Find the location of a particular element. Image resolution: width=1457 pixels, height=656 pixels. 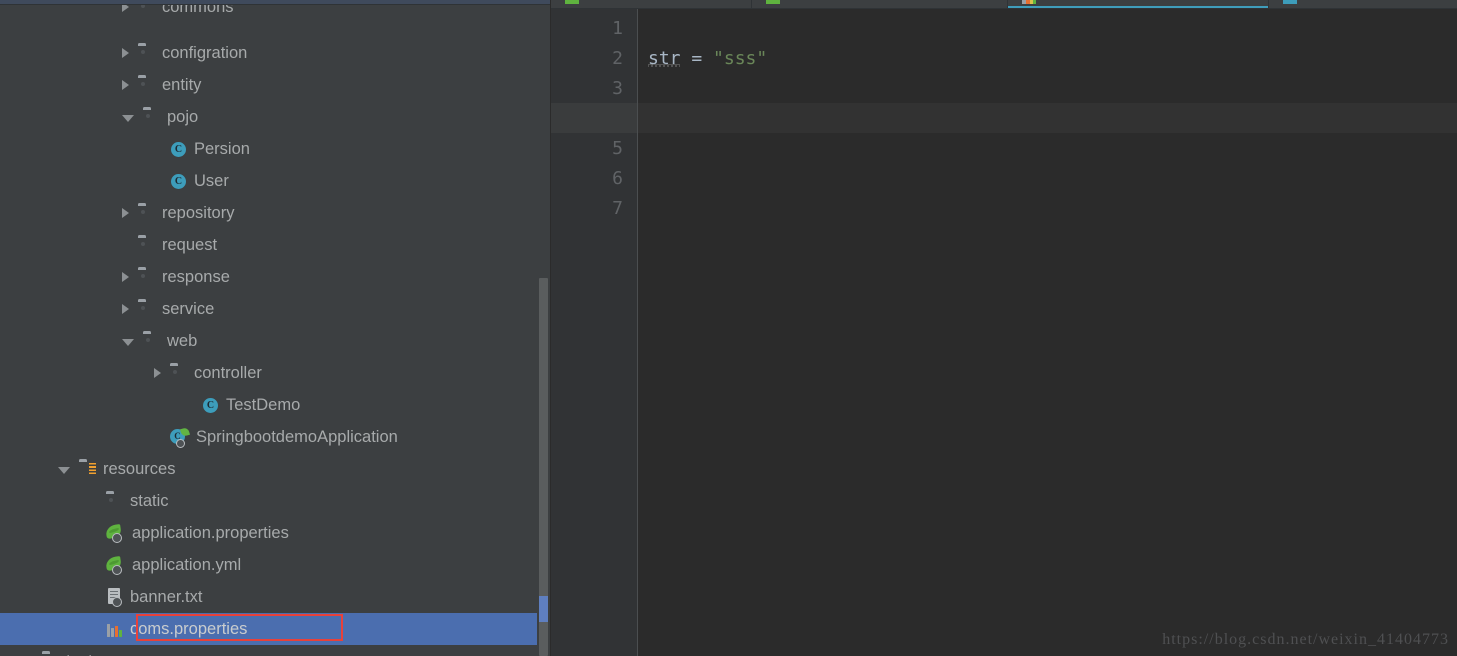

tree-row: C TestDemo is located at coordinates (268, 405).